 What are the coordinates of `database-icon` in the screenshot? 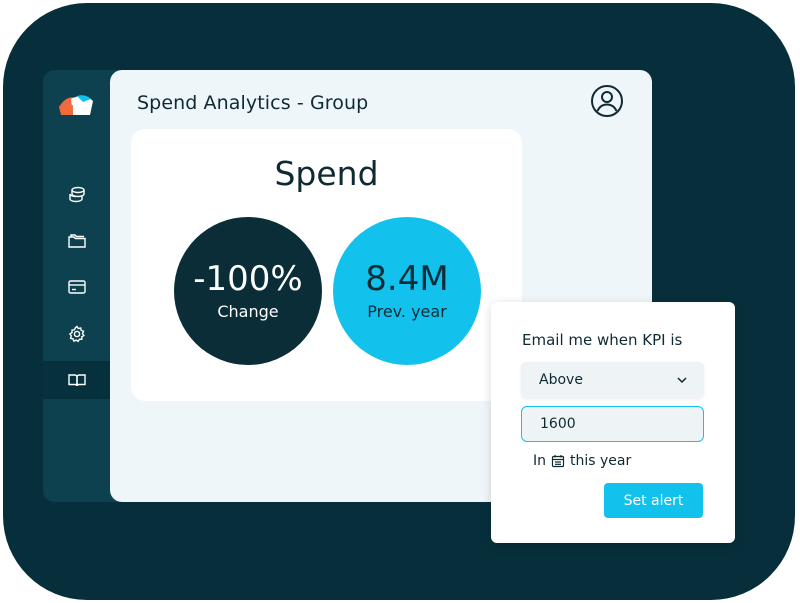 It's located at (77, 194).